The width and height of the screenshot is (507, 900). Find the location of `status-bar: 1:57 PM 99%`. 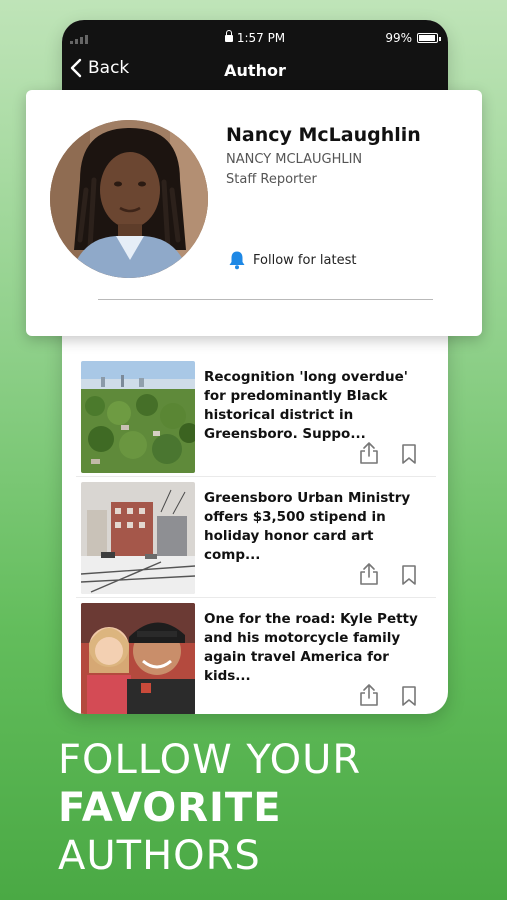

status-bar: 1:57 PM 99% is located at coordinates (255, 39).